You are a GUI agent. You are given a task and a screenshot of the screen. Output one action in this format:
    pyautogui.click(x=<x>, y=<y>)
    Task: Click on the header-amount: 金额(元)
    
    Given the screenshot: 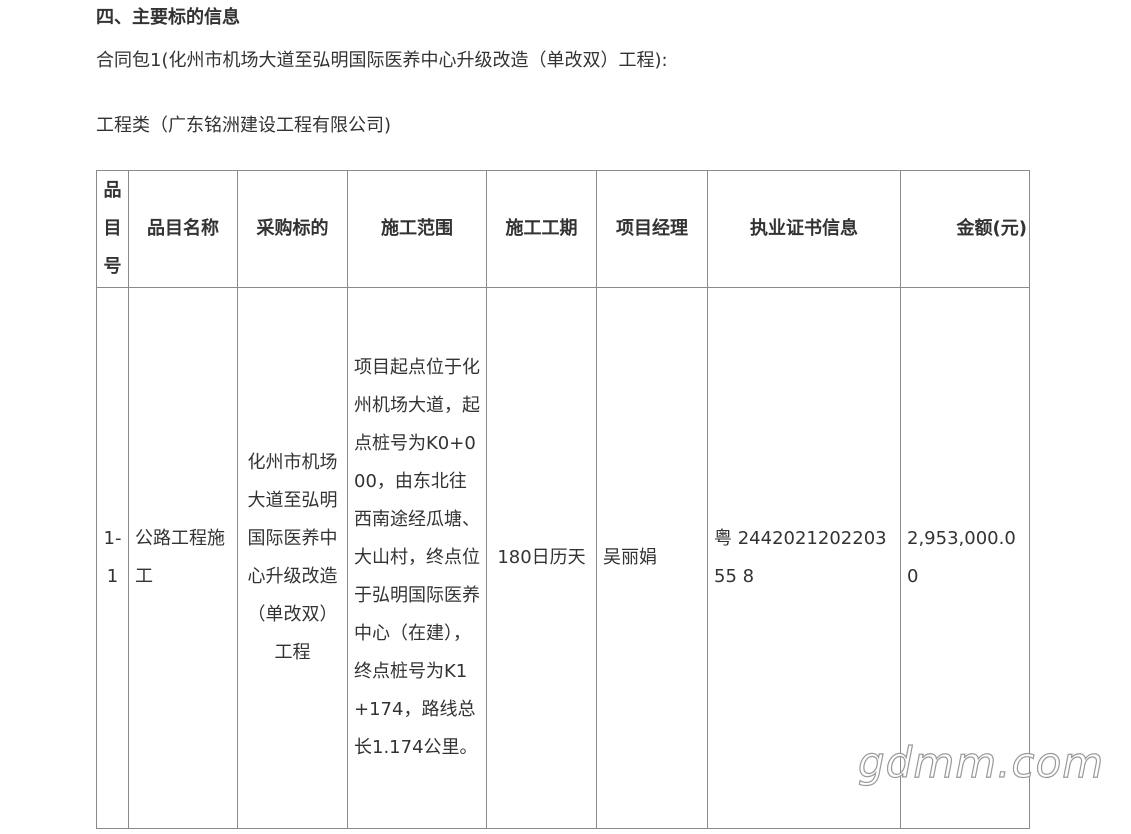 What is the action you would take?
    pyautogui.click(x=965, y=229)
    